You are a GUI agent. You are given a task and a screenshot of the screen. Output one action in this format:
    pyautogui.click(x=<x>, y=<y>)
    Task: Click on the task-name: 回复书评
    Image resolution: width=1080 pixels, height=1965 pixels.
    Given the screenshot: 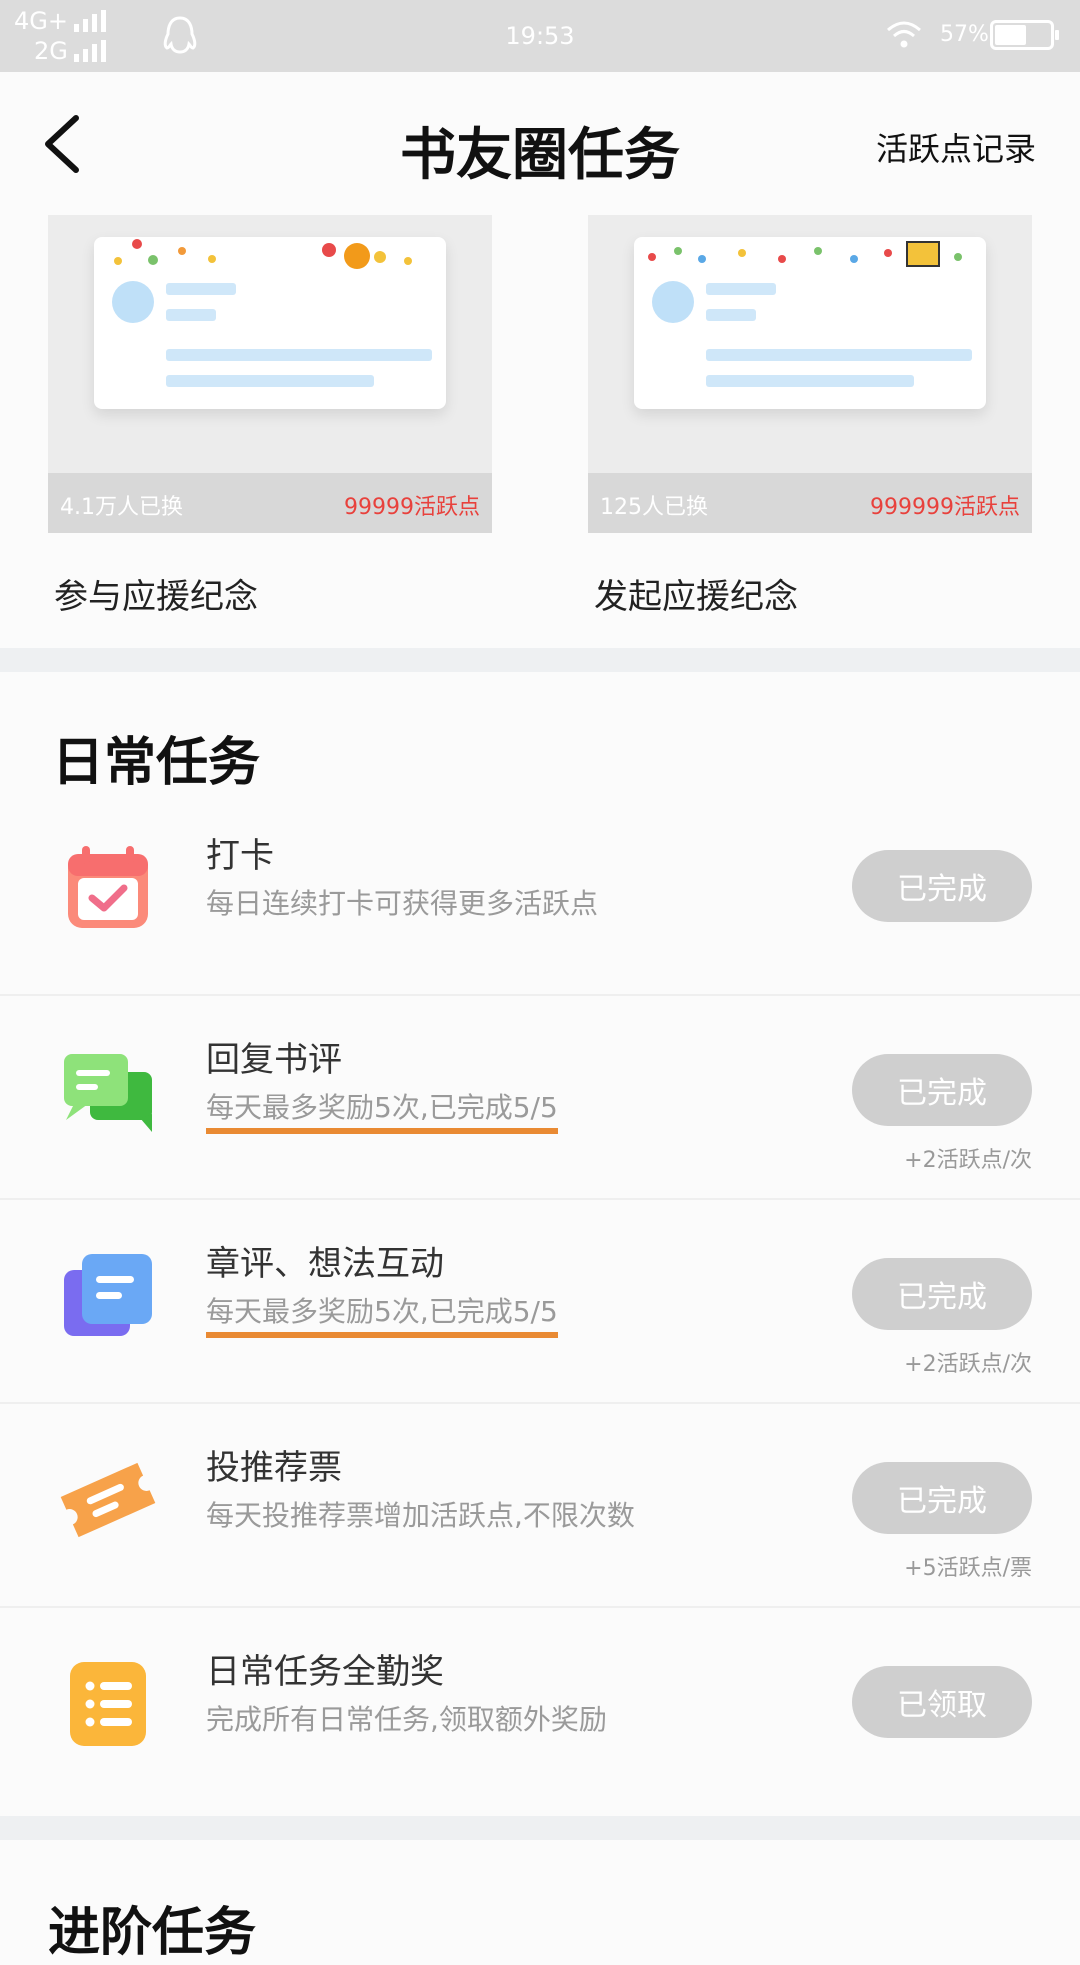 What is the action you would take?
    pyautogui.click(x=274, y=1060)
    